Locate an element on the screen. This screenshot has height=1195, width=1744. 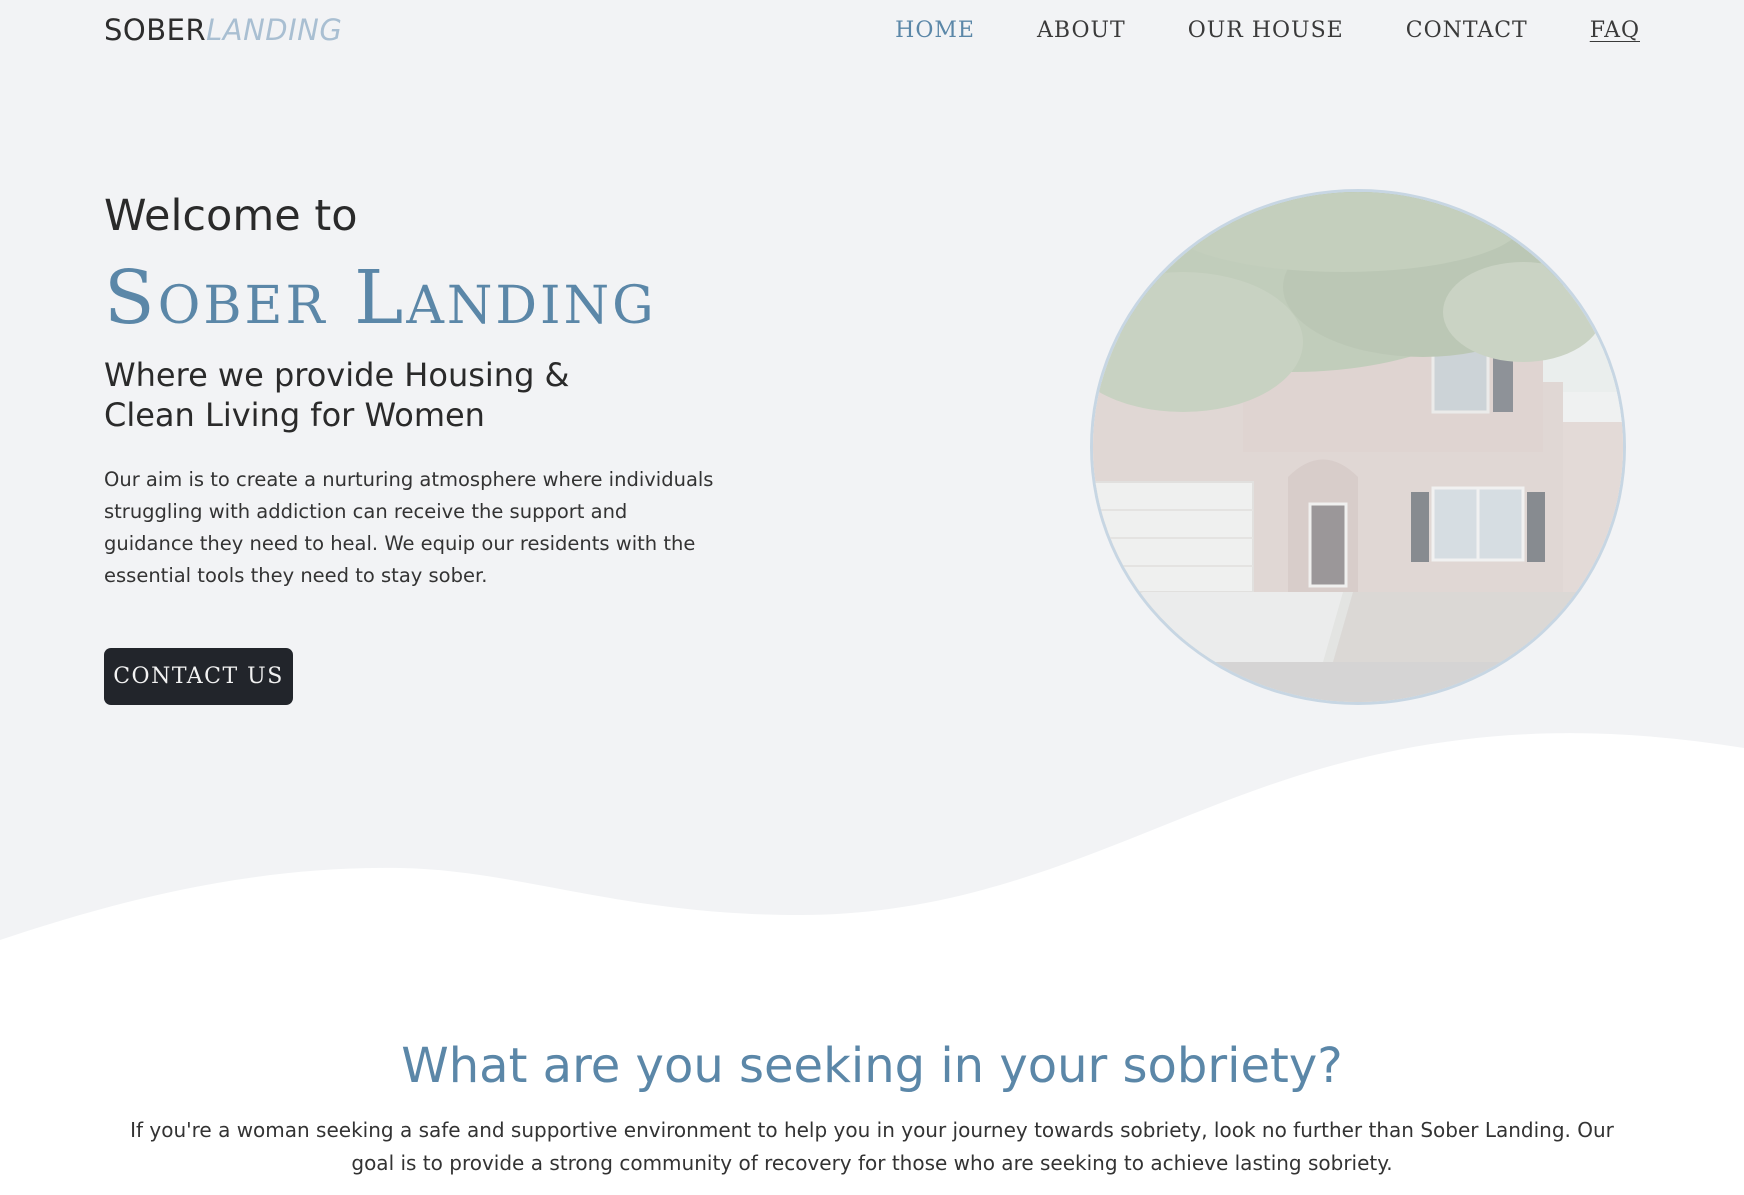
house-photo is located at coordinates (1358, 447).